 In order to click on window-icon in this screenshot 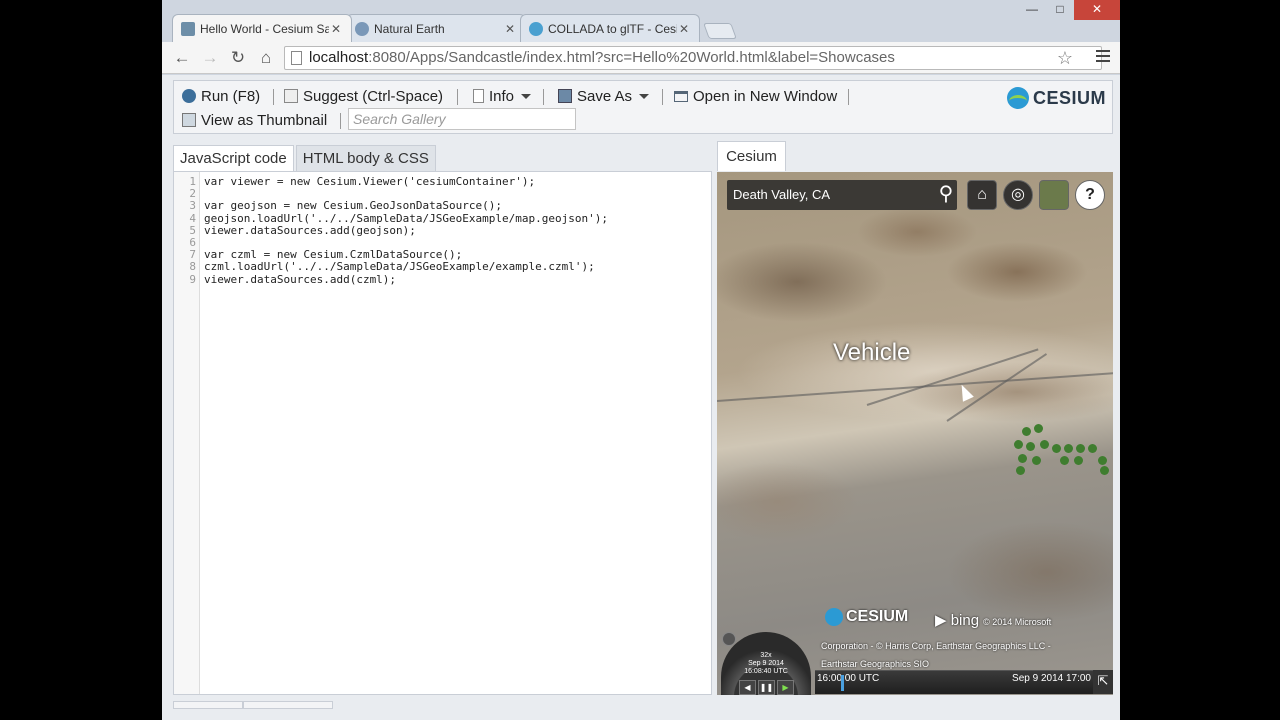, I will do `click(681, 96)`.